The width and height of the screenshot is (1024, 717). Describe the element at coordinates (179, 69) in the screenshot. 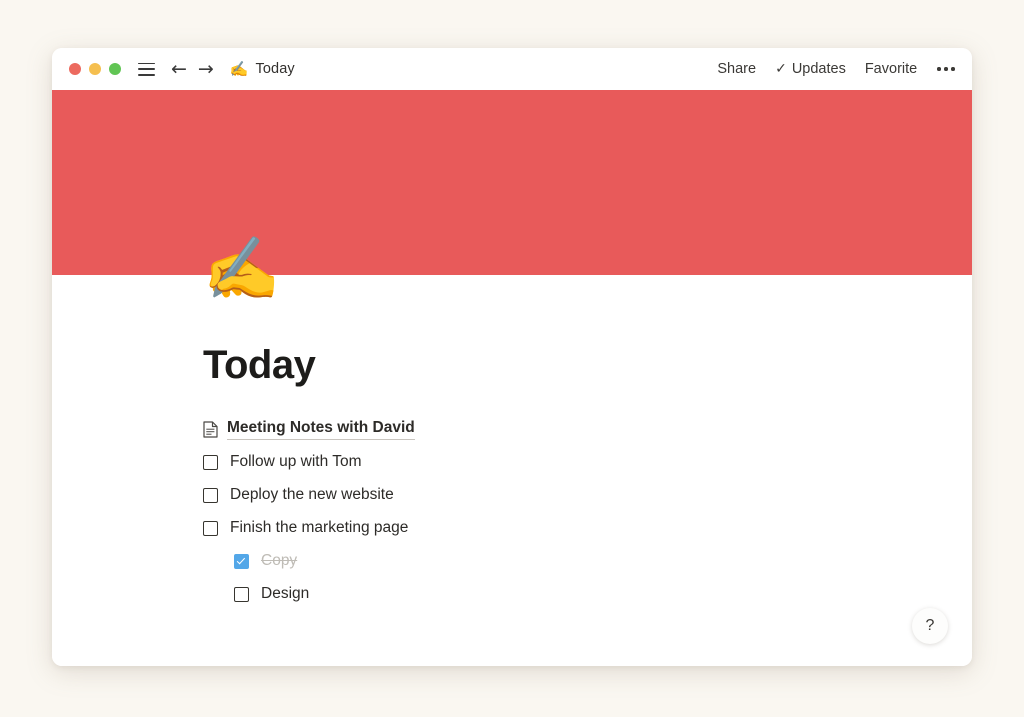

I see `back-arrow-icon: ←` at that location.